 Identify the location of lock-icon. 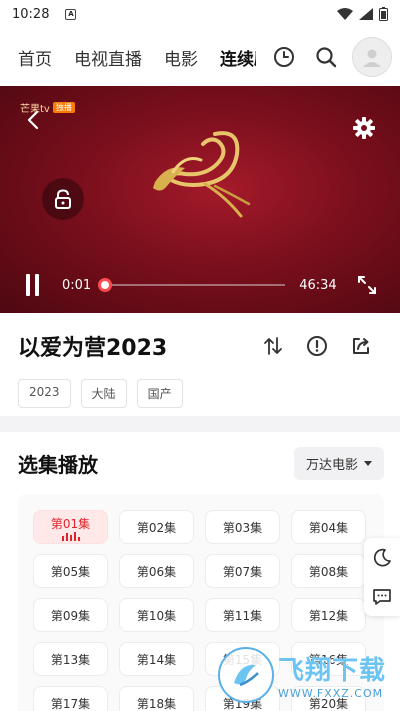
(63, 199).